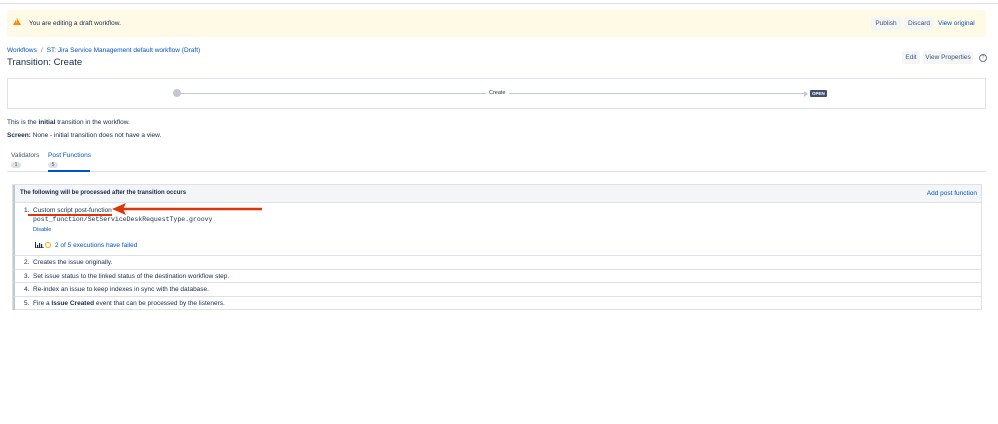  I want to click on publish-button: Publish, so click(886, 23).